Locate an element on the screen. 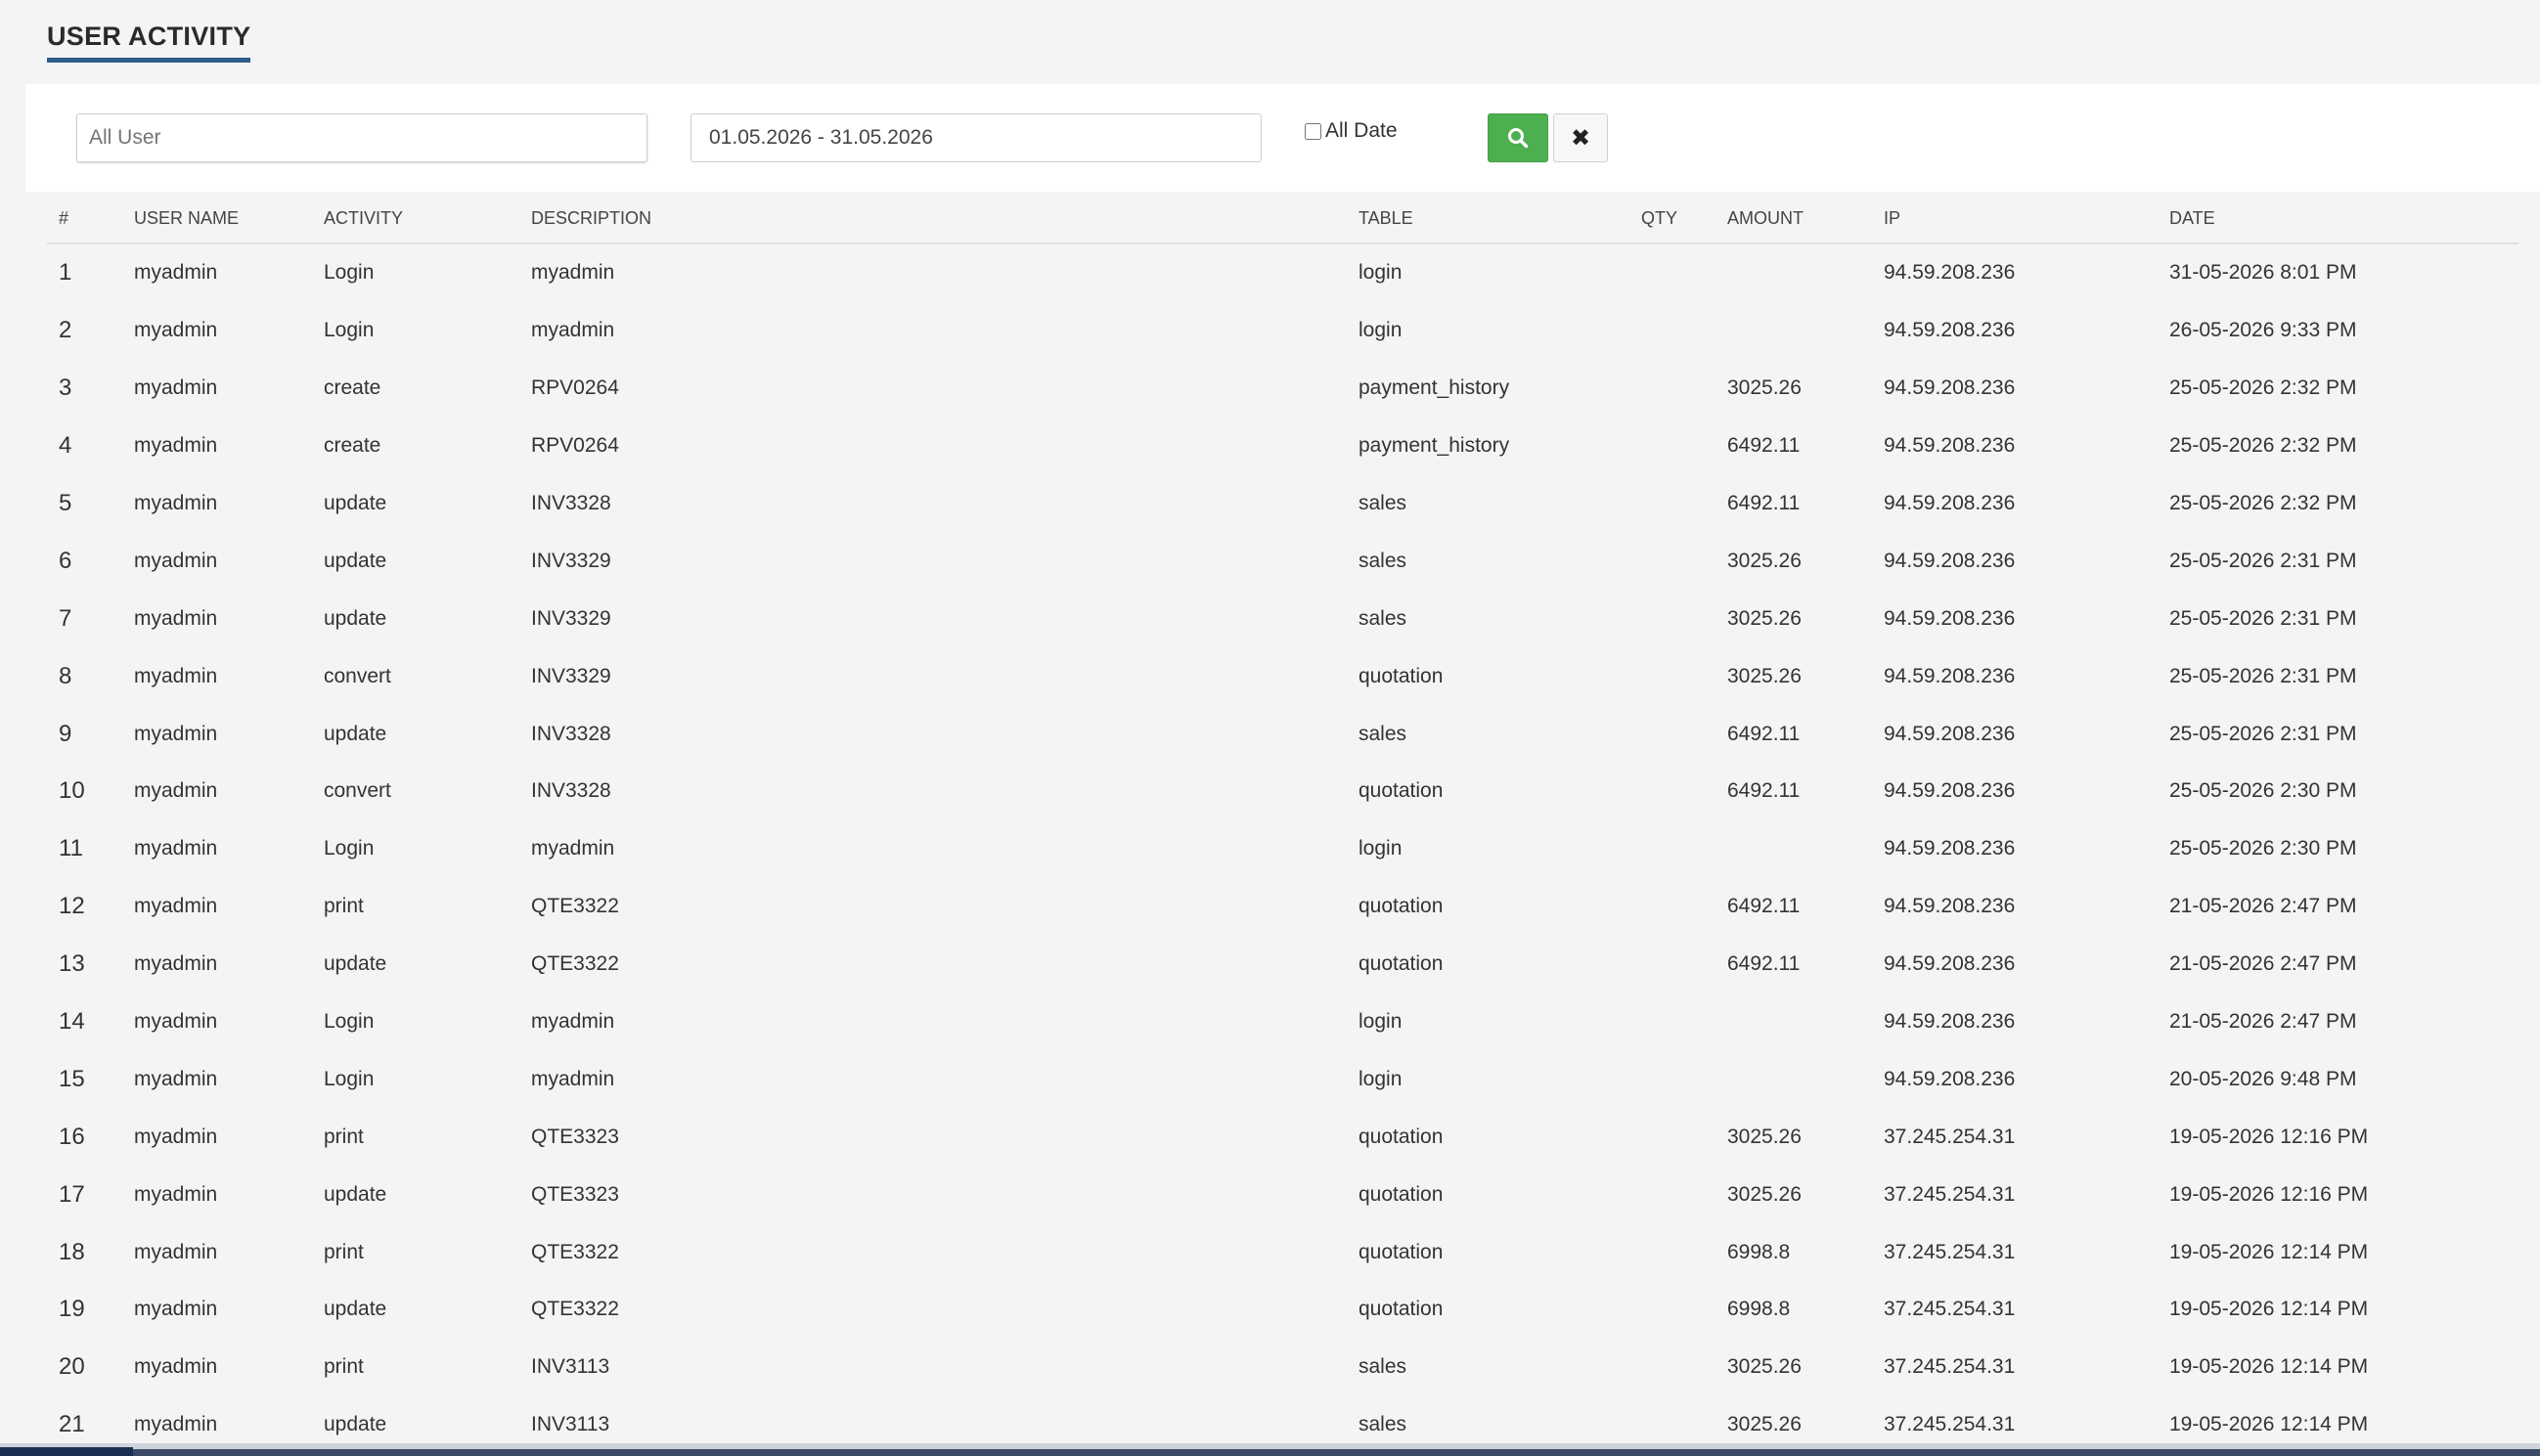  scrollbar-thumb is located at coordinates (66, 1451).